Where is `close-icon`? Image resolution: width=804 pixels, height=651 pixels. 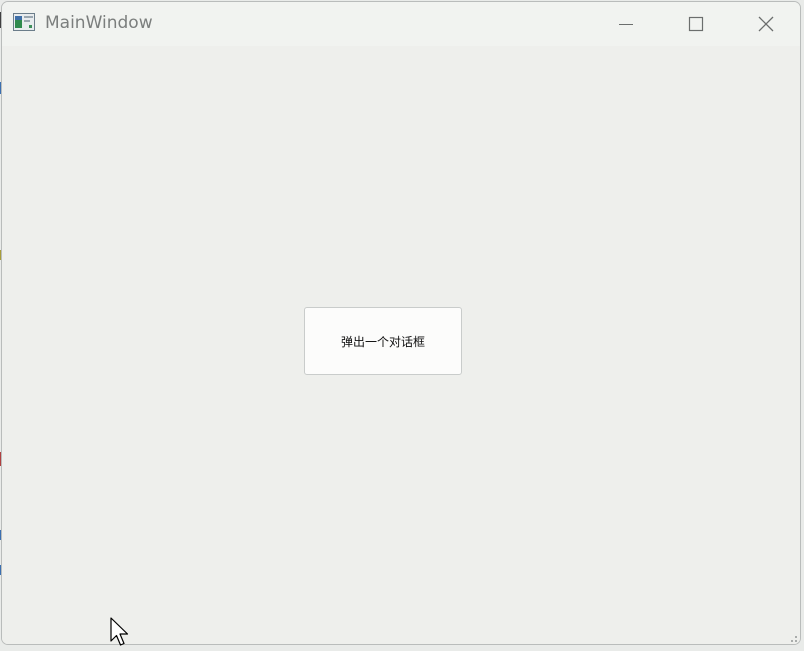
close-icon is located at coordinates (766, 24).